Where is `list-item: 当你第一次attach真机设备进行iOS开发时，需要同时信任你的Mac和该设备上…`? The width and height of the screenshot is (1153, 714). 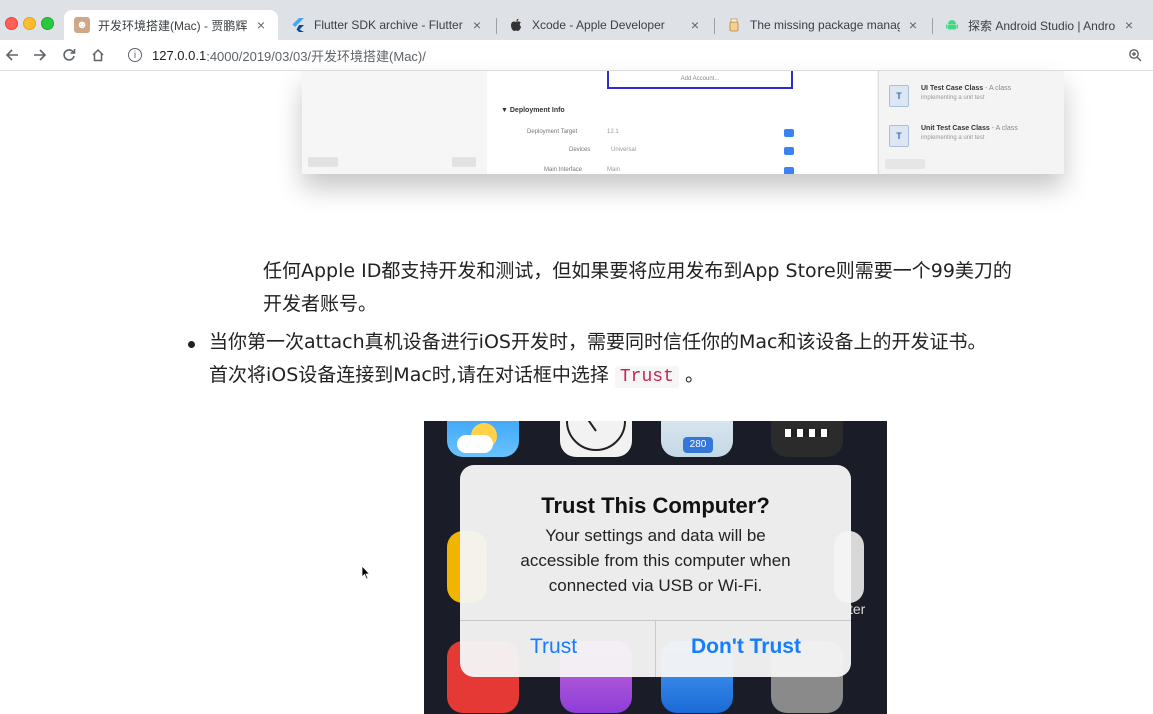
list-item: 当你第一次attach真机设备进行iOS开发时，需要同时信任你的Mac和该设备上… is located at coordinates (669, 360).